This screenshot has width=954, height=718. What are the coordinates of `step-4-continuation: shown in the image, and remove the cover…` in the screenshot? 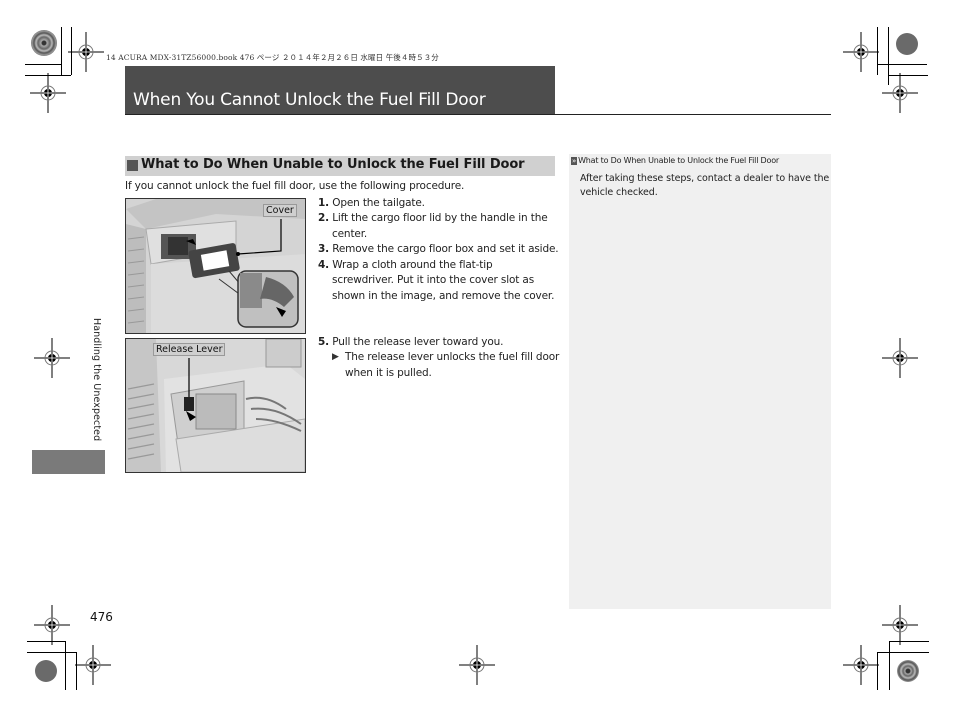 It's located at (443, 296).